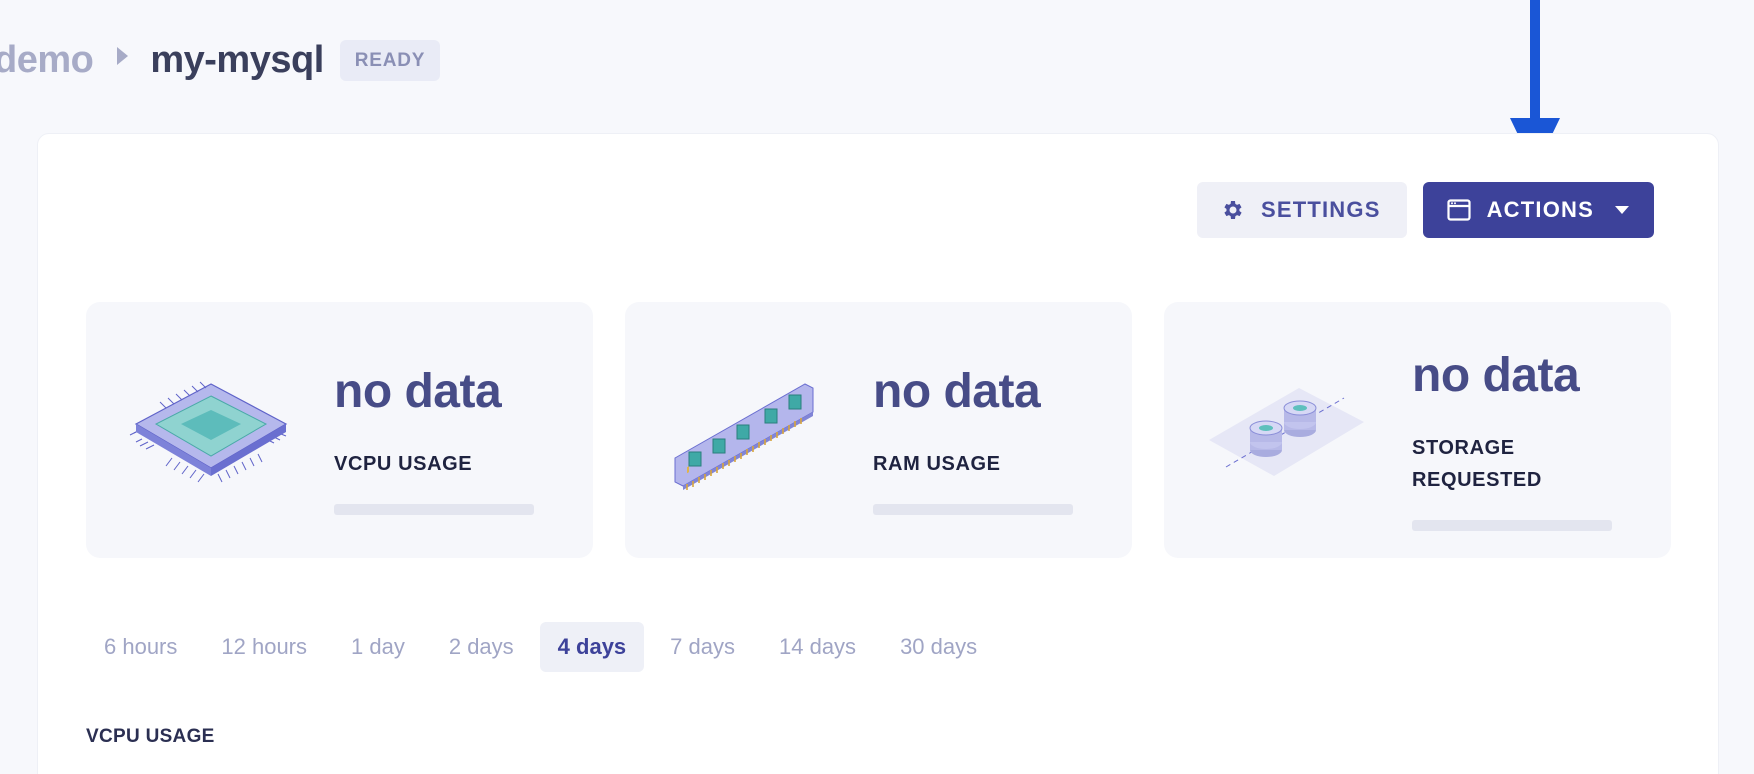  I want to click on settings-button: SETTINGS, so click(1301, 210).